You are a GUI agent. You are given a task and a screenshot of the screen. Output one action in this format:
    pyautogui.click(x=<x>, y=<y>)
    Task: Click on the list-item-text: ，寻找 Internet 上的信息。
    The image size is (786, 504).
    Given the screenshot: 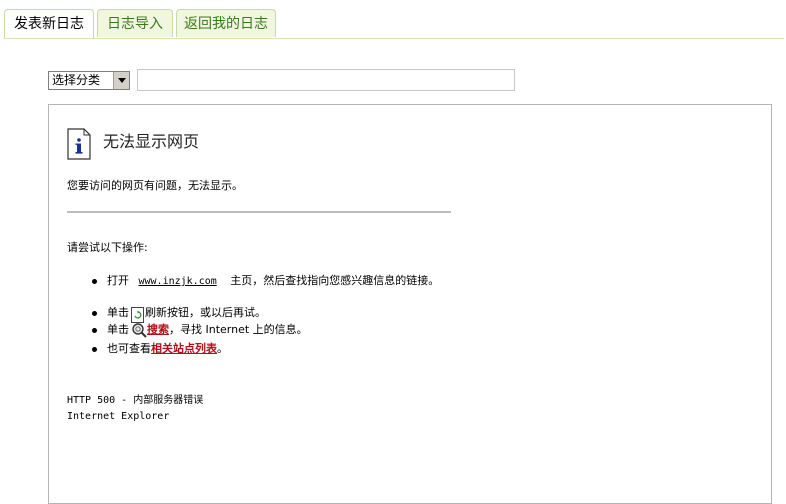 What is the action you would take?
    pyautogui.click(x=238, y=329)
    